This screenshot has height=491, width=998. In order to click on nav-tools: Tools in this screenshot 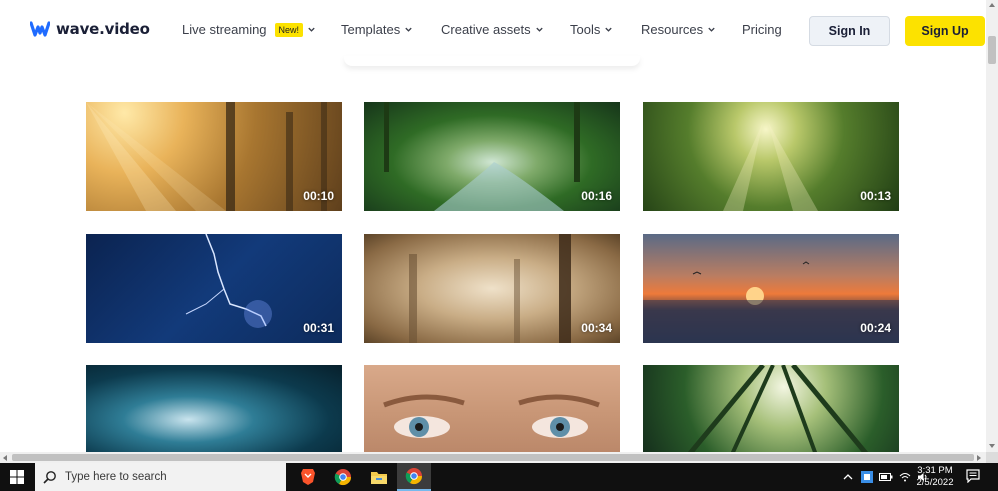, I will do `click(591, 29)`.